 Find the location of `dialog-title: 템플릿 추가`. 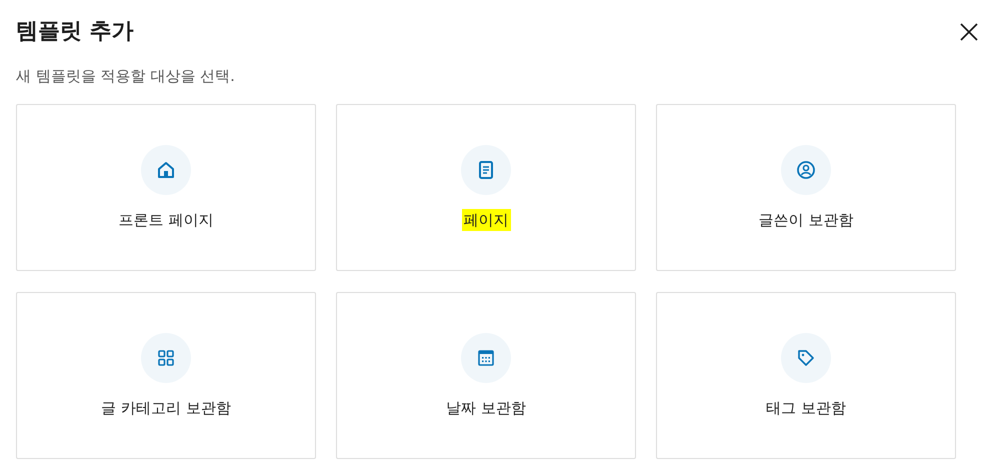

dialog-title: 템플릿 추가 is located at coordinates (75, 32).